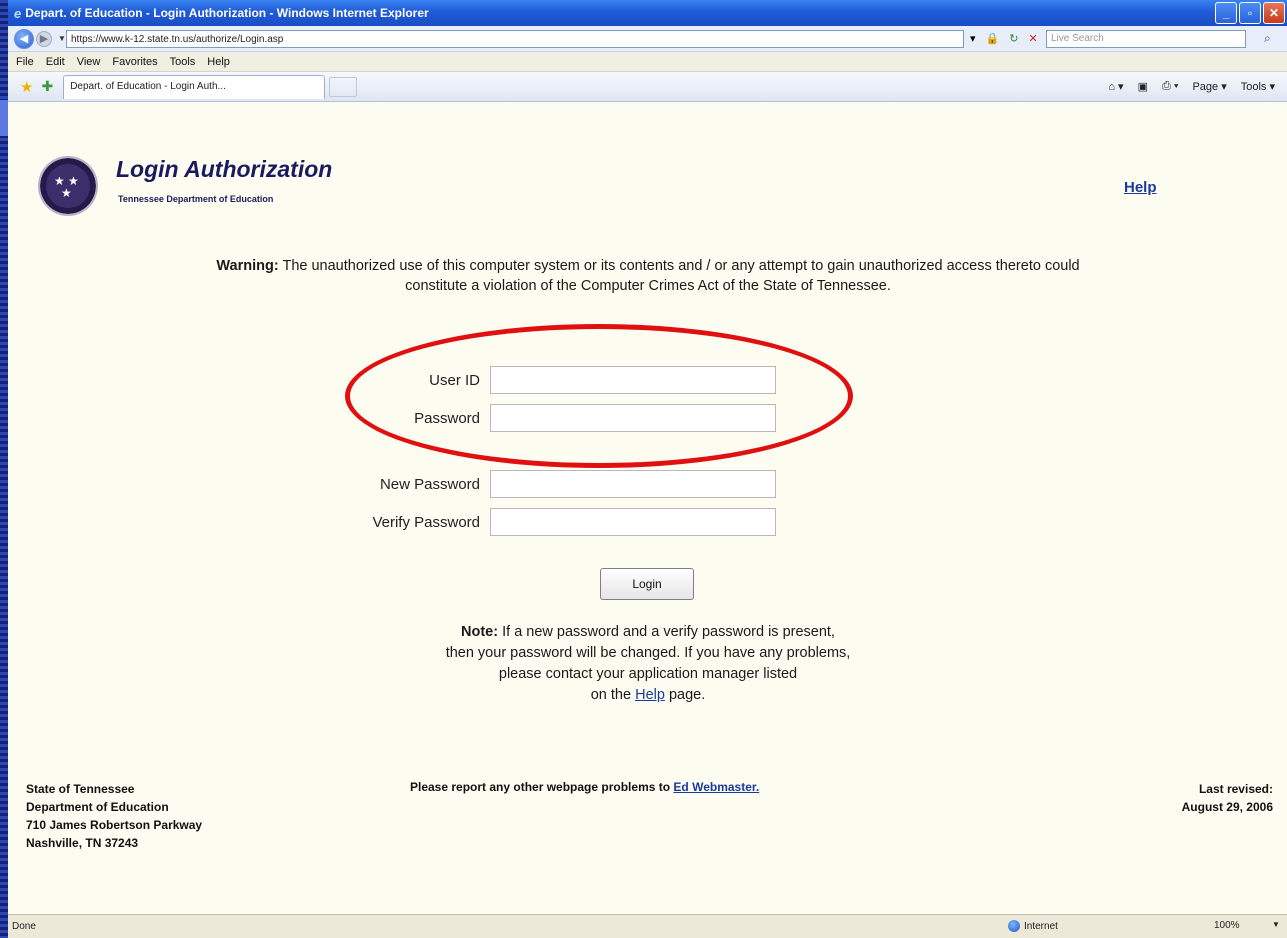 Image resolution: width=1287 pixels, height=938 pixels. What do you see at coordinates (633, 522) in the screenshot?
I see `verify-password-input` at bounding box center [633, 522].